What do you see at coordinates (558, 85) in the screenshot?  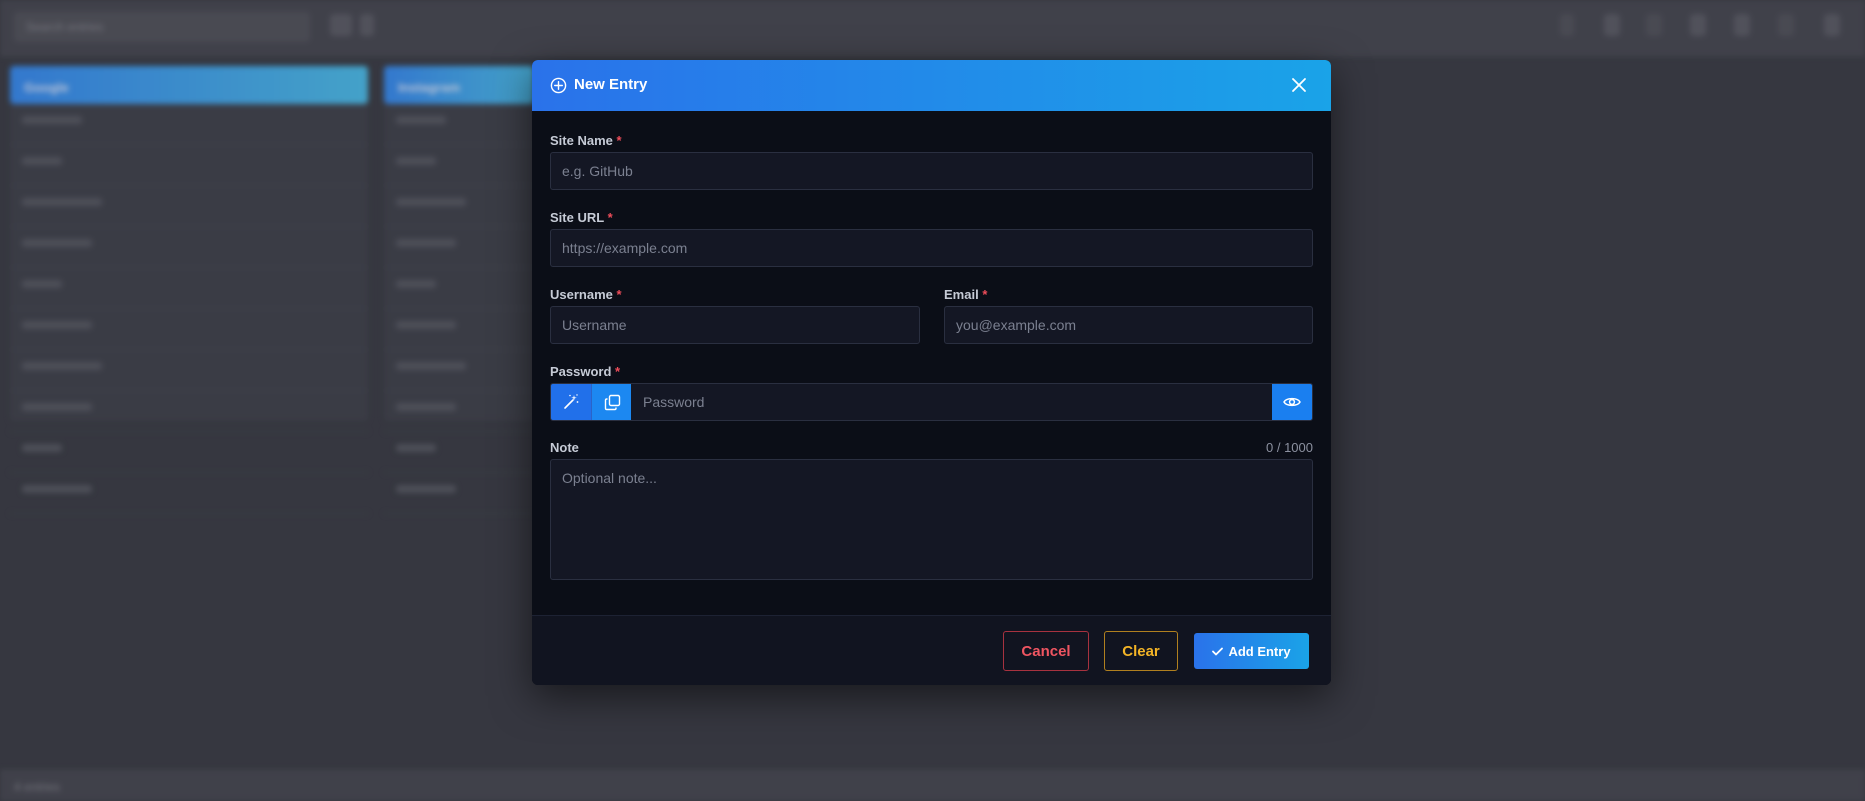 I see `plus-circle-icon` at bounding box center [558, 85].